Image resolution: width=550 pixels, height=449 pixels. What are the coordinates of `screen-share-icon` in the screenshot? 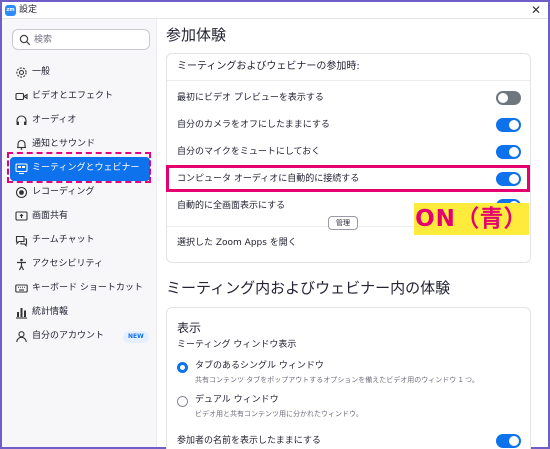 It's located at (21, 216).